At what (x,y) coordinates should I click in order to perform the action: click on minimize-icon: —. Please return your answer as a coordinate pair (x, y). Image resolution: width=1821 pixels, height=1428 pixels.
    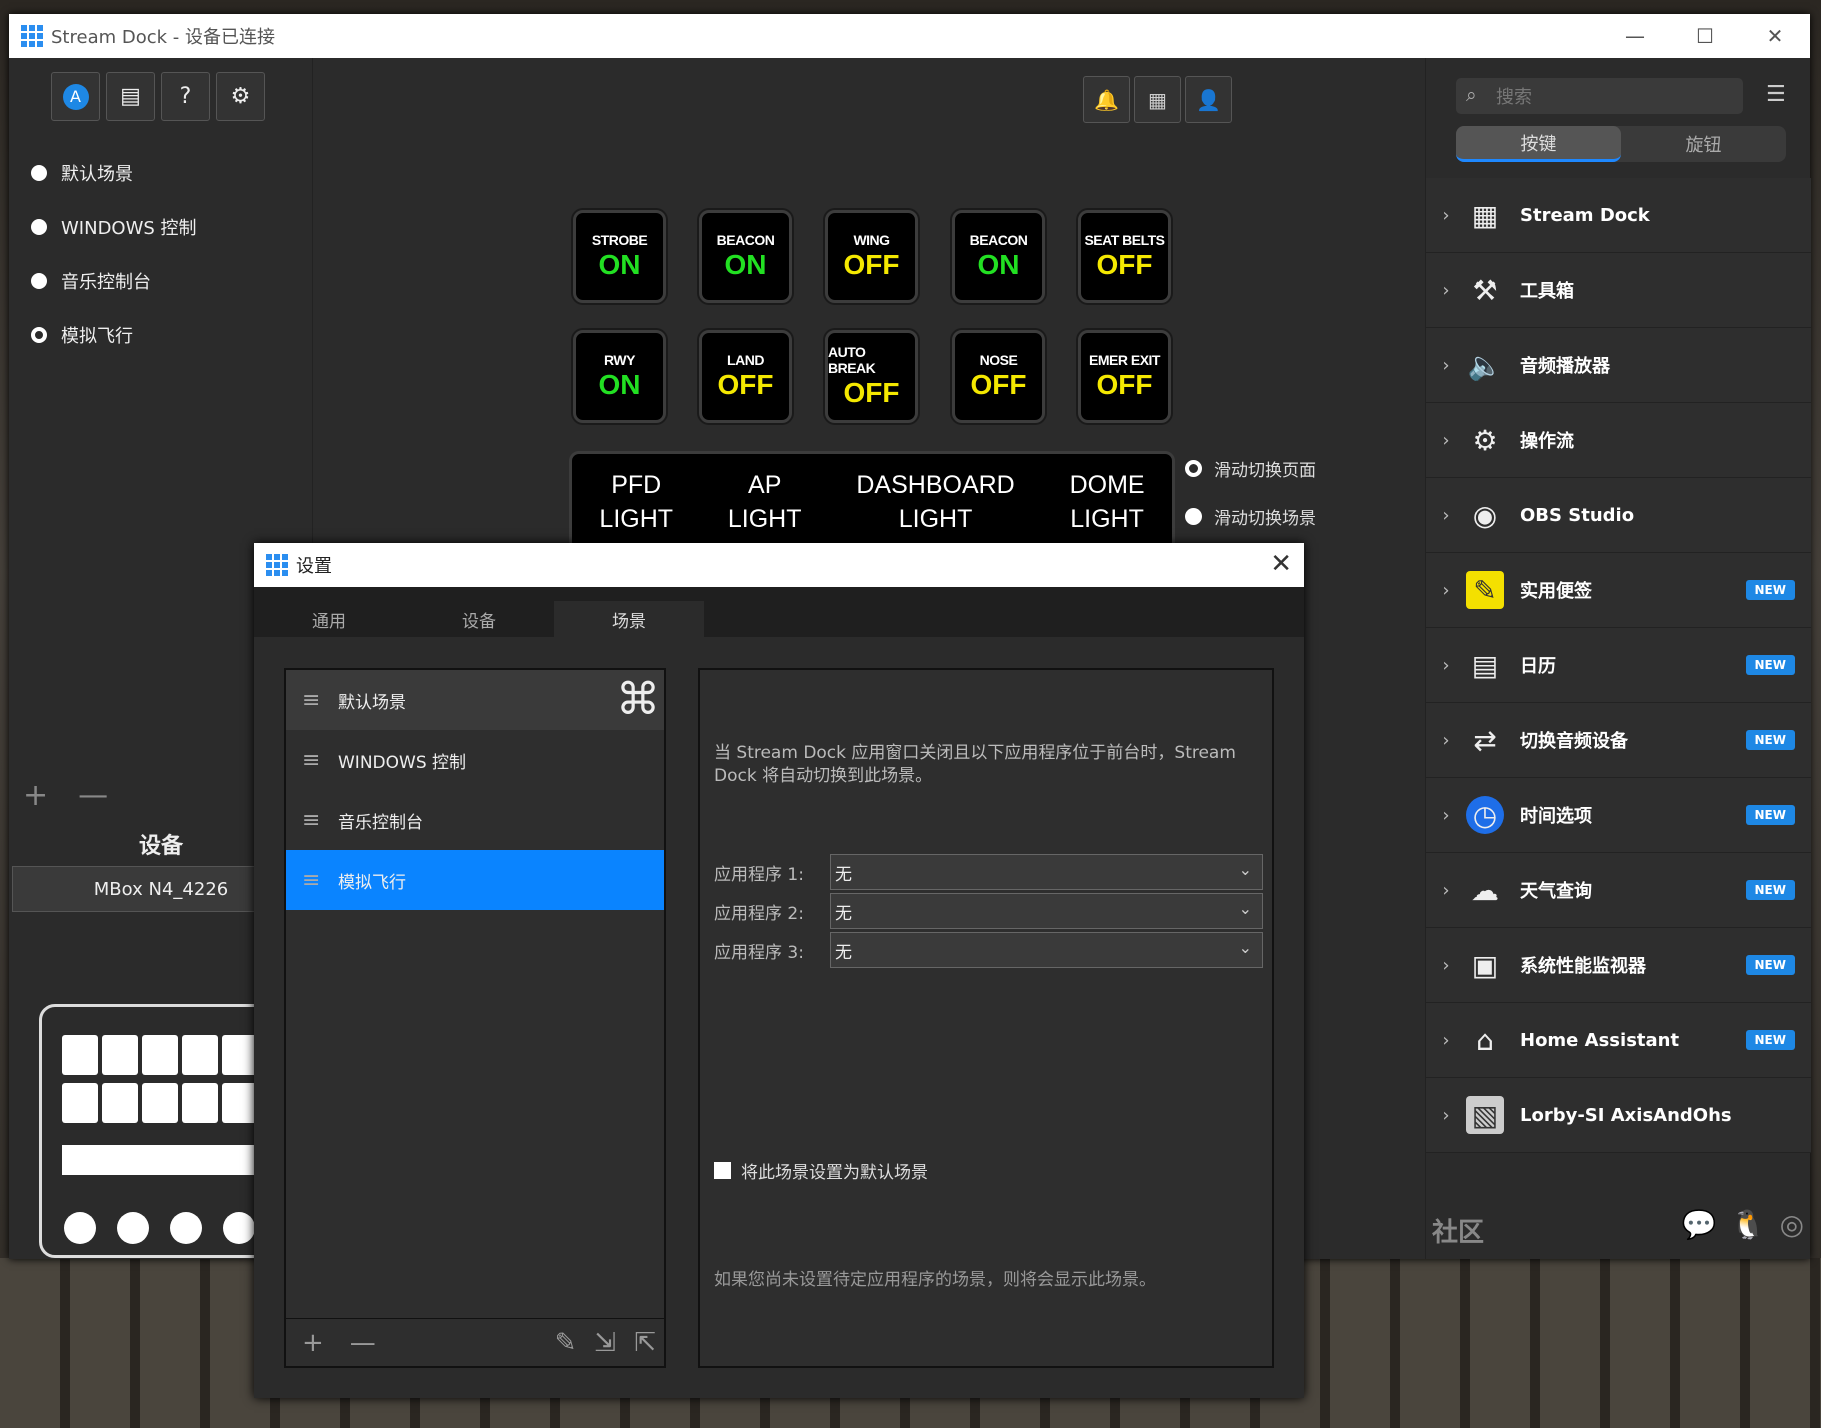
    Looking at the image, I should click on (1635, 36).